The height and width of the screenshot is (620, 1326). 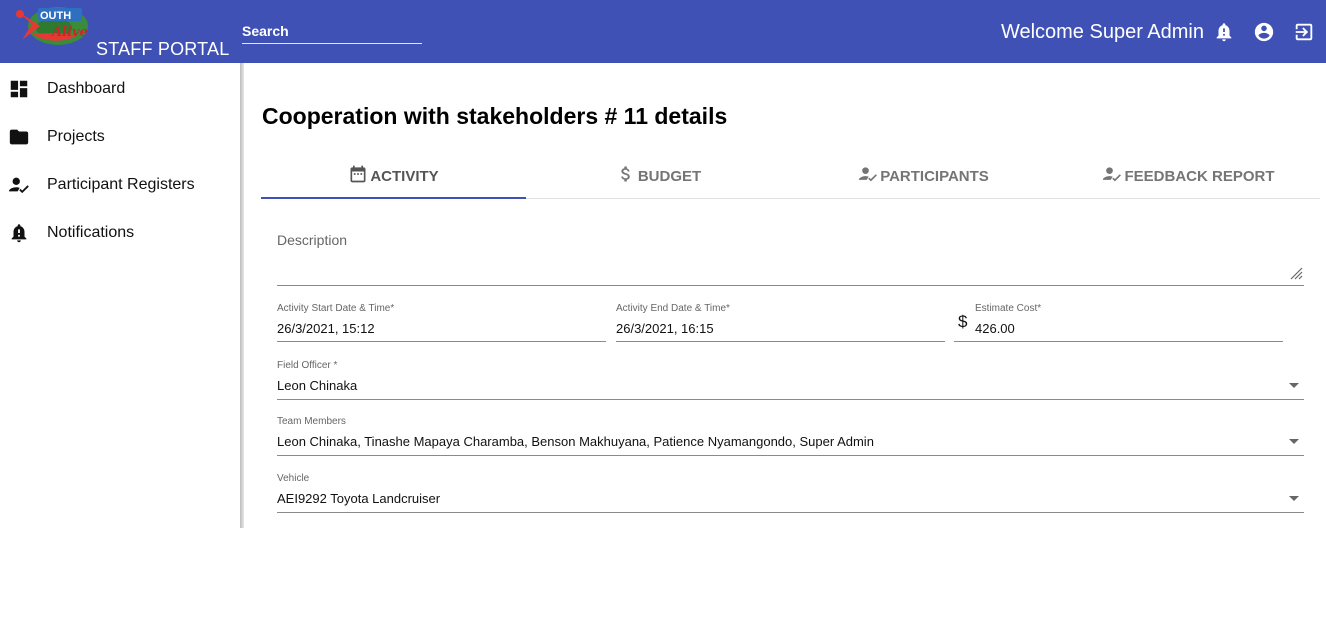 I want to click on field-officer-label: Field Officer *, so click(x=307, y=365).